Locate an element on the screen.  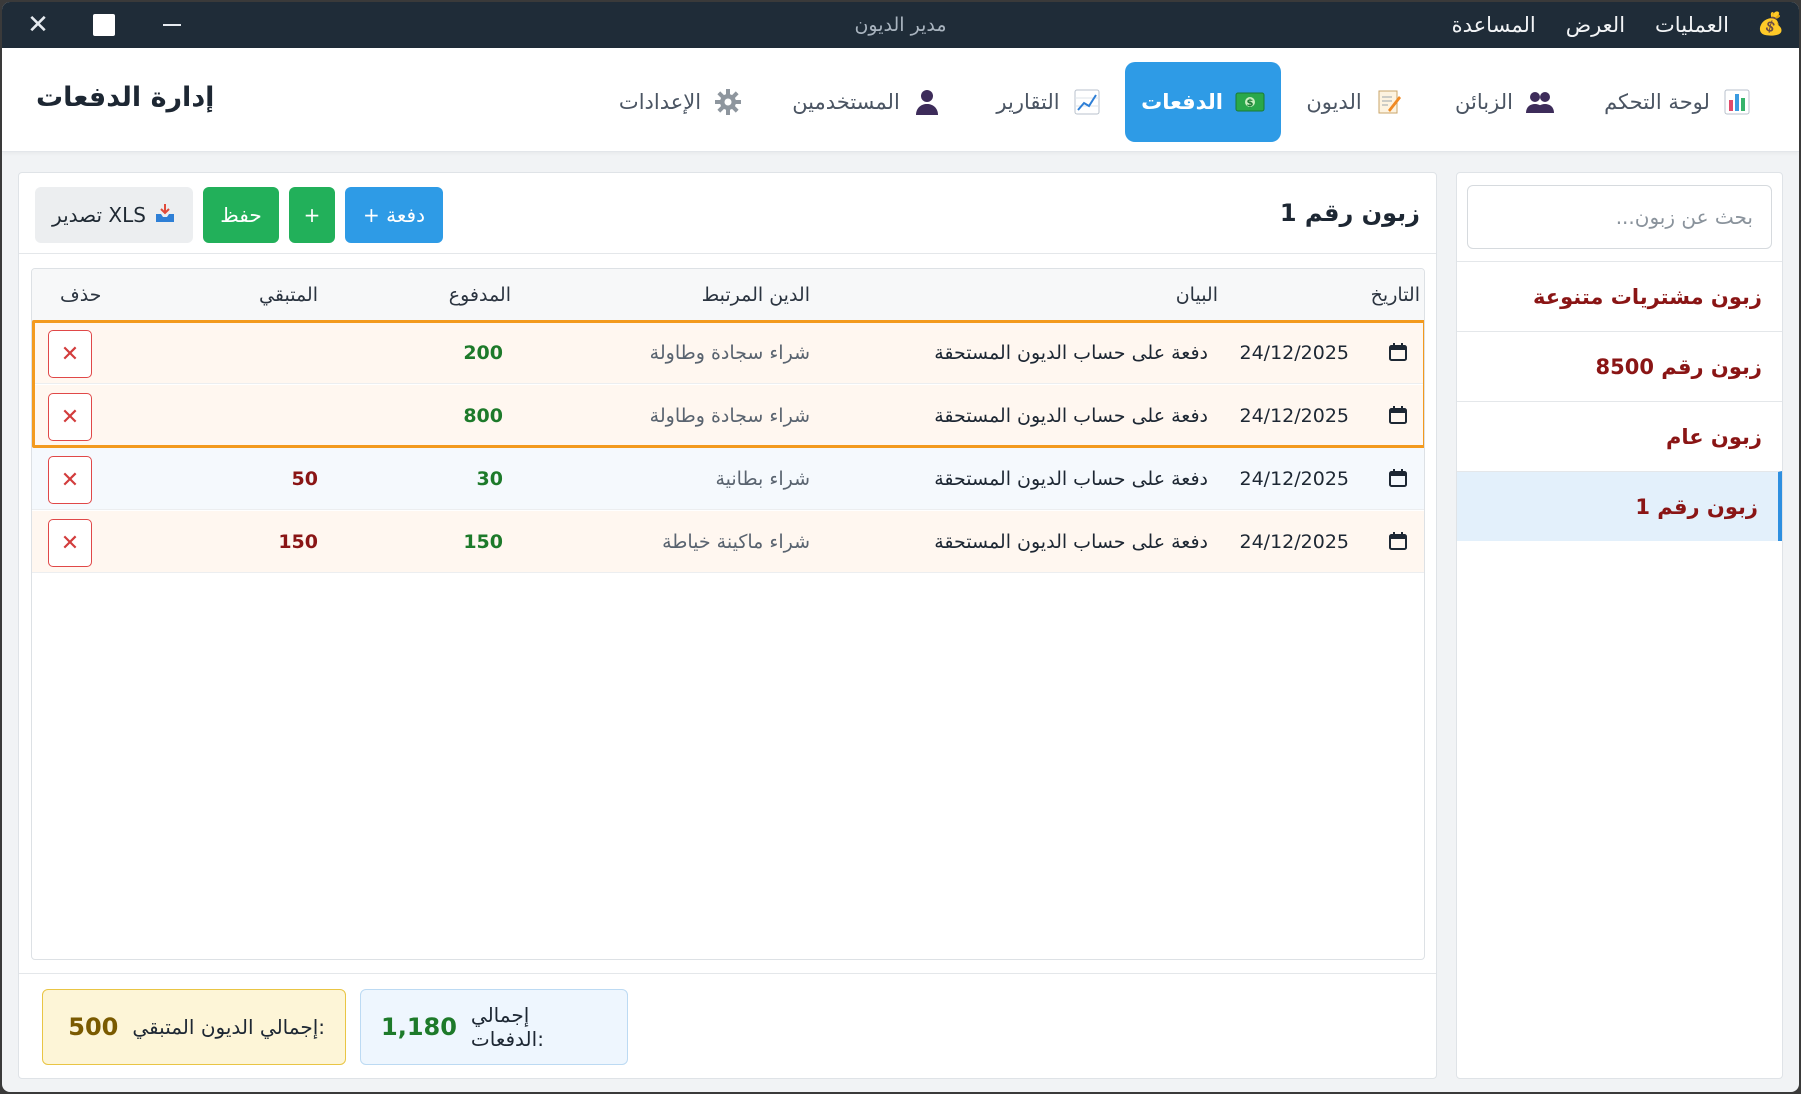
export-label: تصدير XLS is located at coordinates (99, 215).